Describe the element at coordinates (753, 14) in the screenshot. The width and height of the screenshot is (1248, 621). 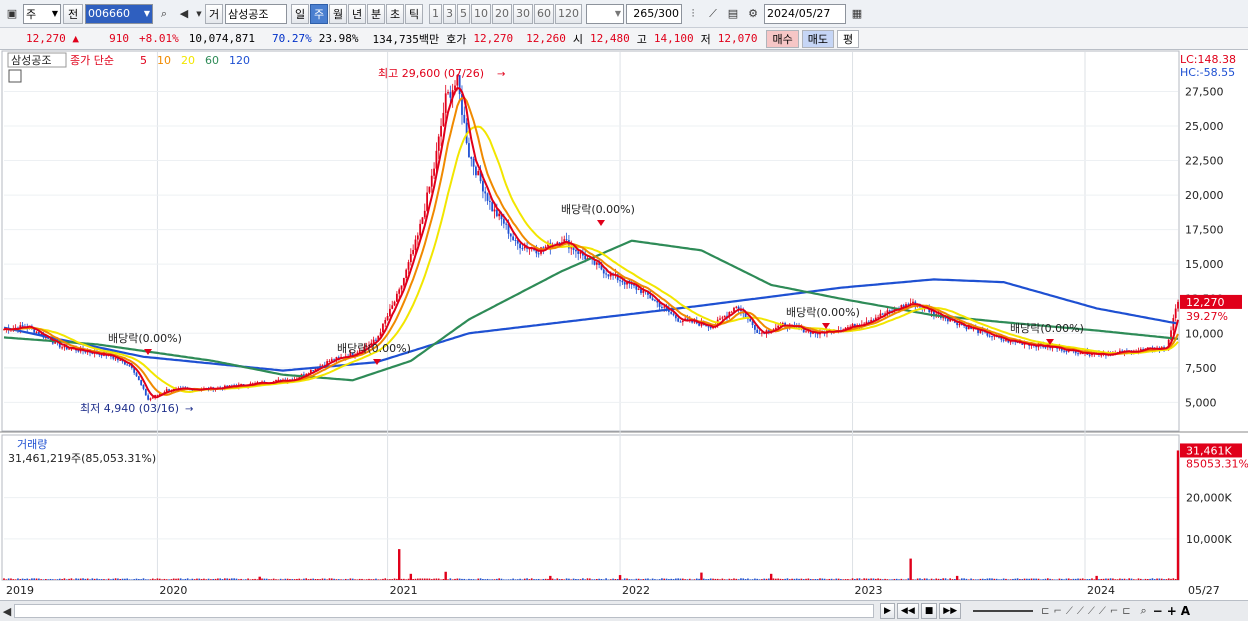
I see `gear-icon: ⚙` at that location.